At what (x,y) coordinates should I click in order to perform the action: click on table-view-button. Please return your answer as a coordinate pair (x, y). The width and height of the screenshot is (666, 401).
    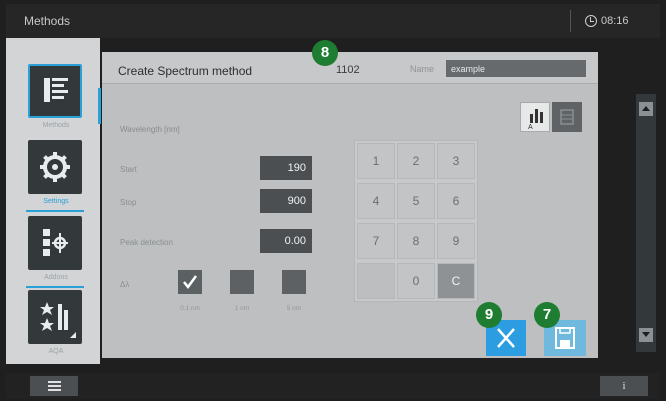
    Looking at the image, I should click on (567, 117).